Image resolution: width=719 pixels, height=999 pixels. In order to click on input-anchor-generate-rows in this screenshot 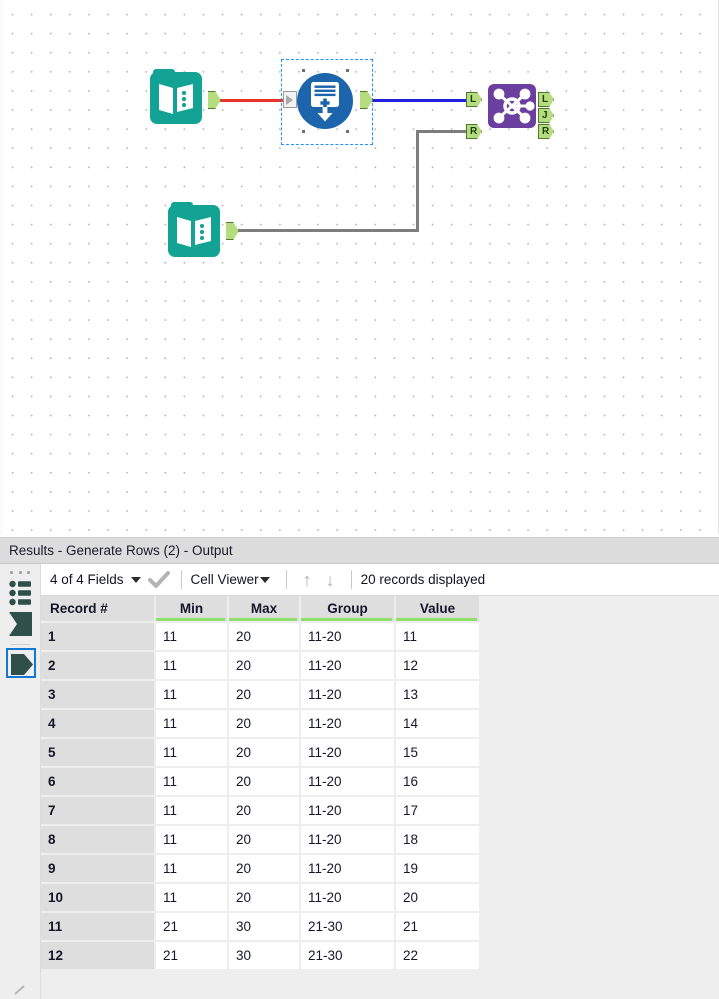, I will do `click(290, 99)`.